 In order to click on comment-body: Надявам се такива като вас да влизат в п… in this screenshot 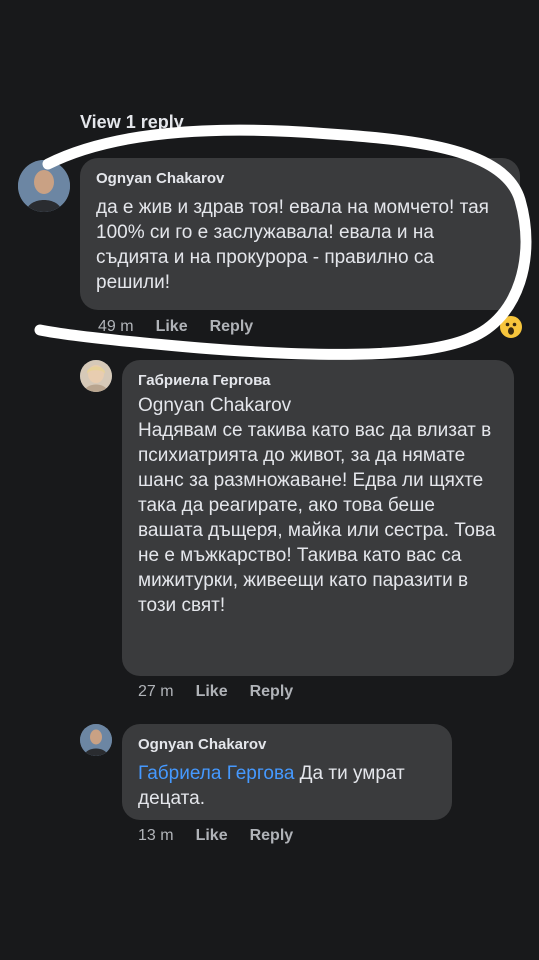, I will do `click(317, 518)`.